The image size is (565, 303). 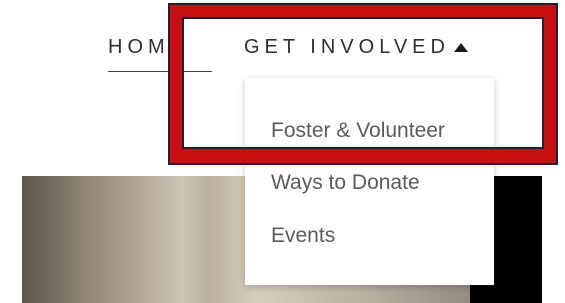 I want to click on dropdown-item-foster-volunteer: Foster & Volunteer, so click(x=358, y=131).